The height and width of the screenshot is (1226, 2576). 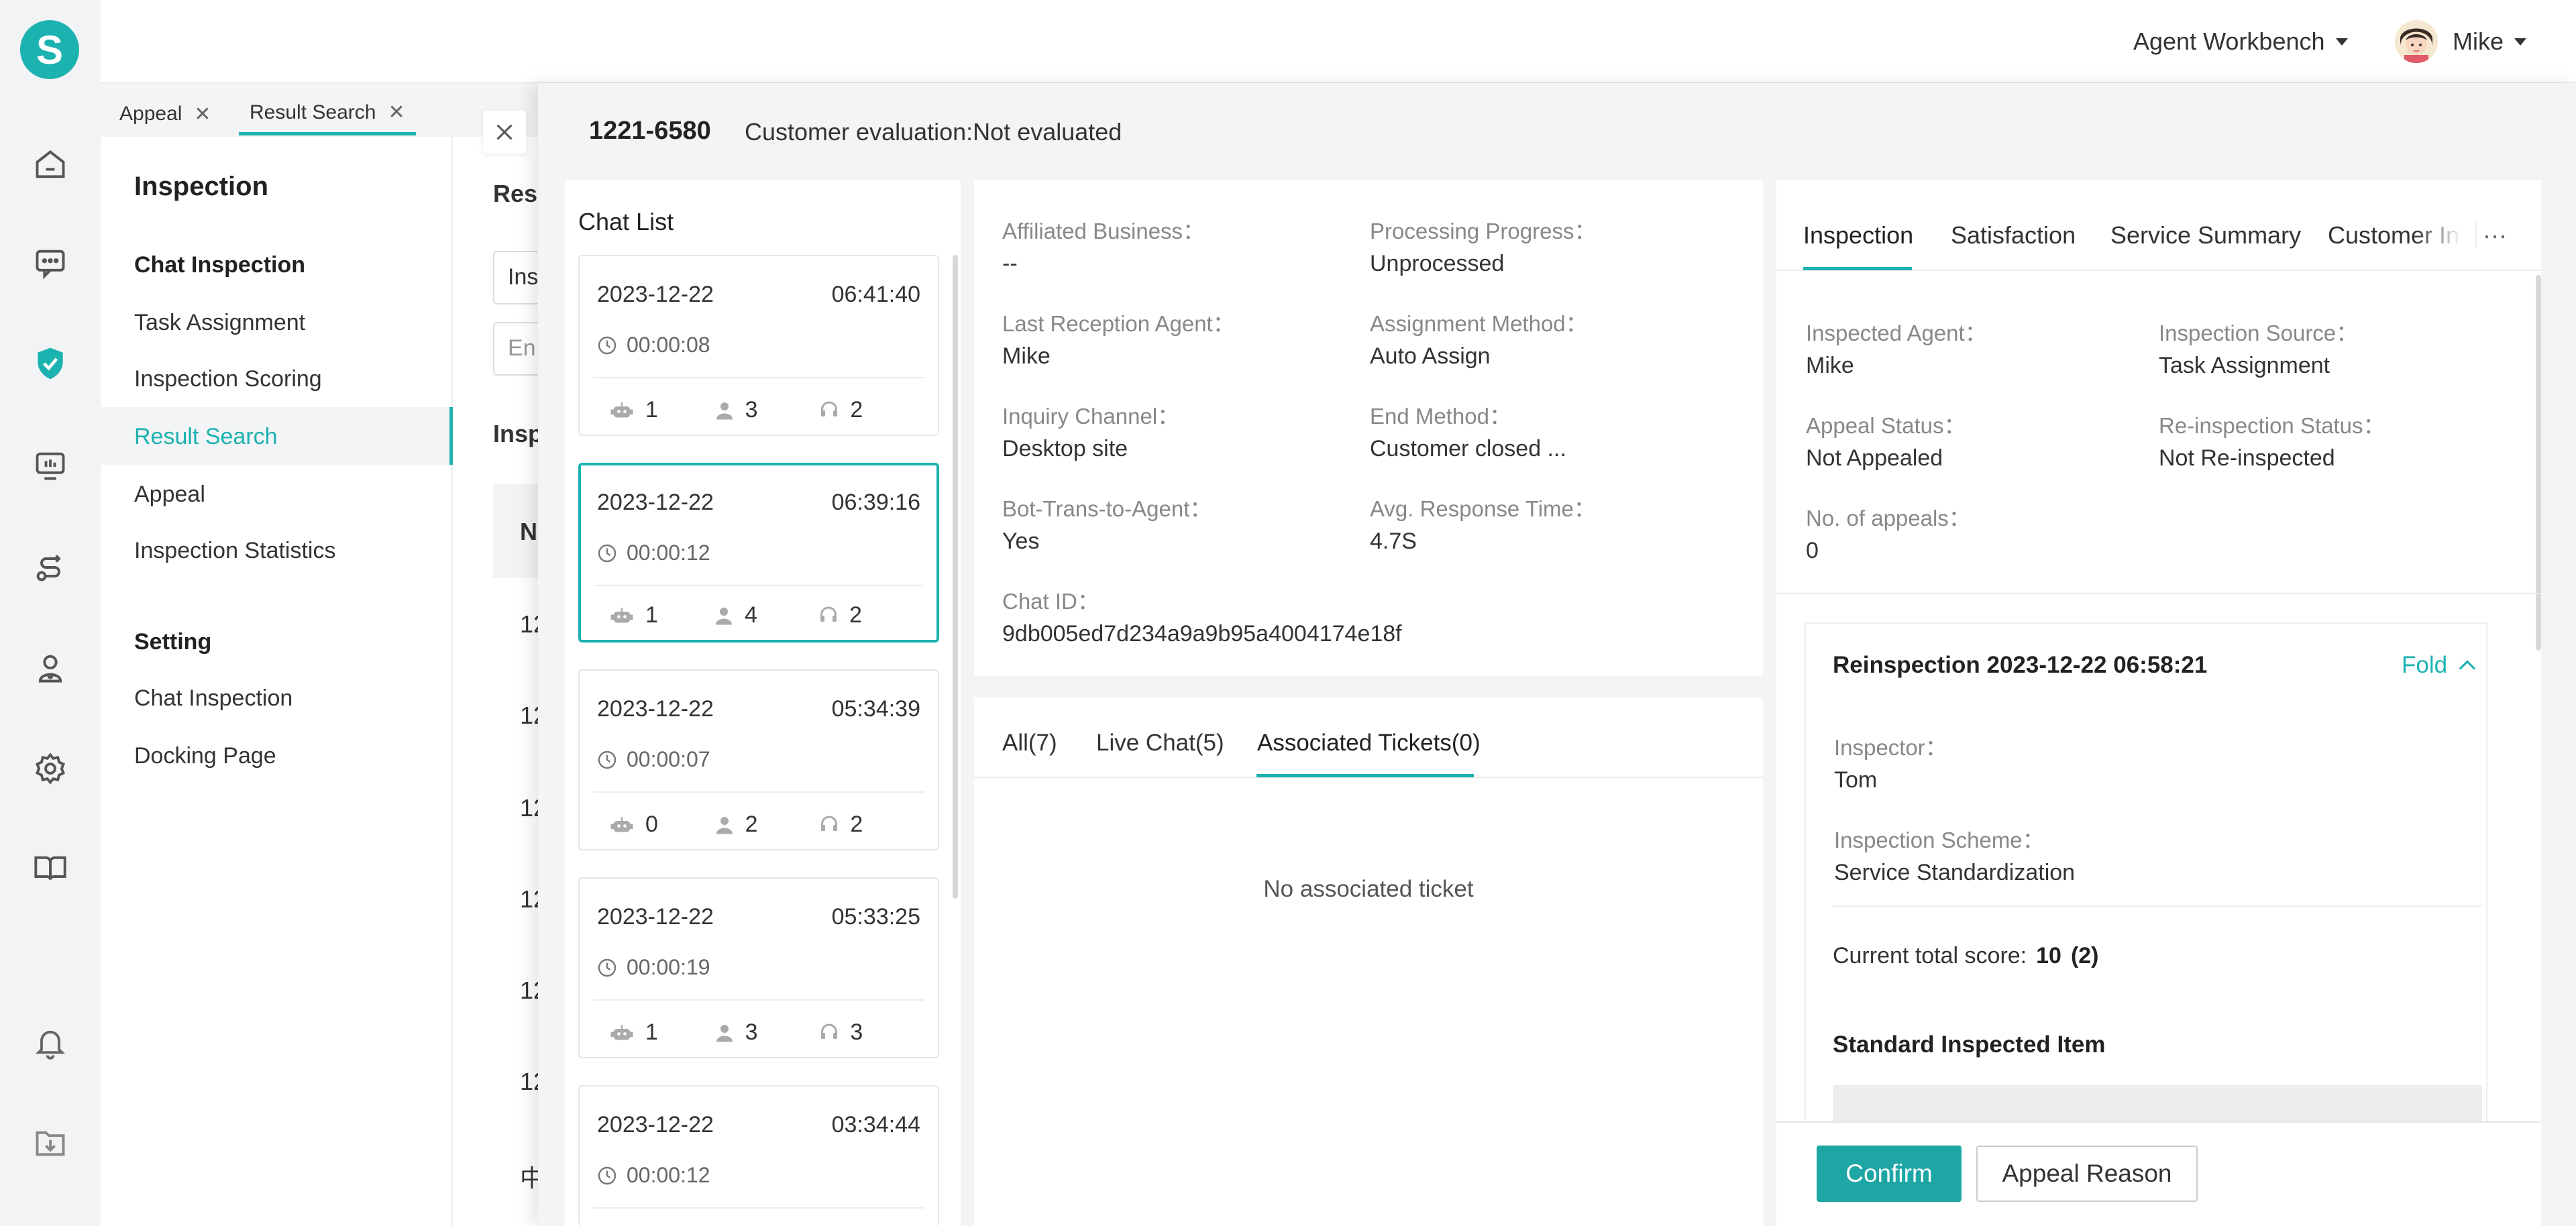 I want to click on total-score: Current total score: 10 (2), so click(x=1966, y=956).